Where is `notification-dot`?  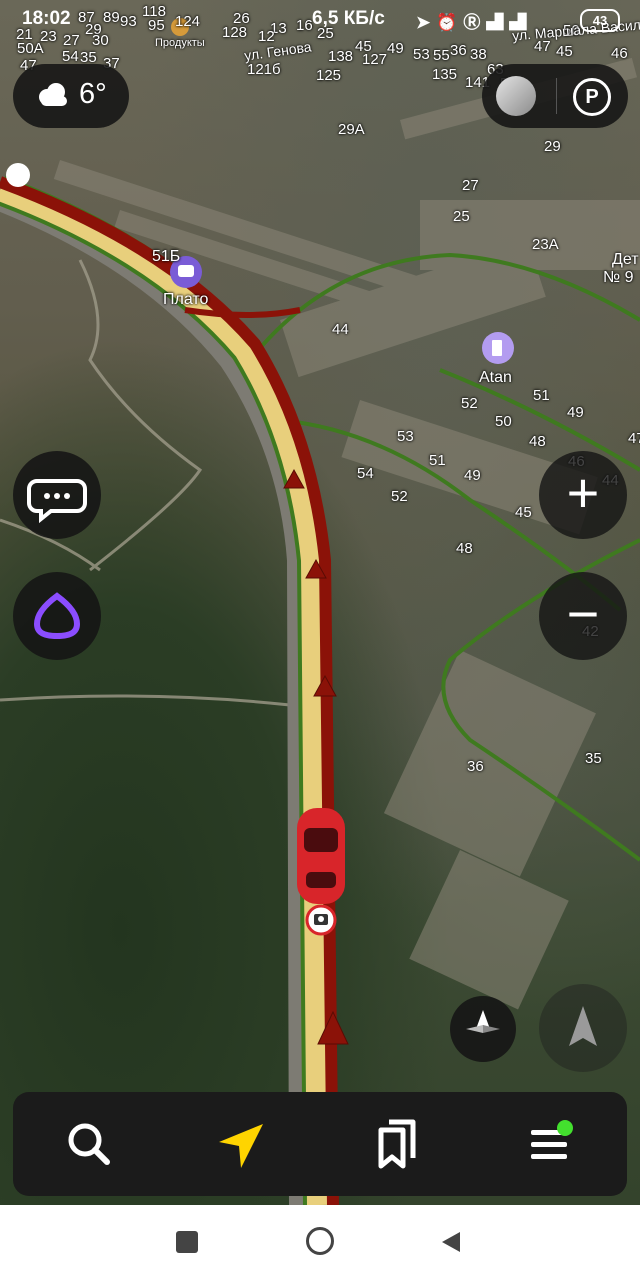
notification-dot is located at coordinates (565, 1128).